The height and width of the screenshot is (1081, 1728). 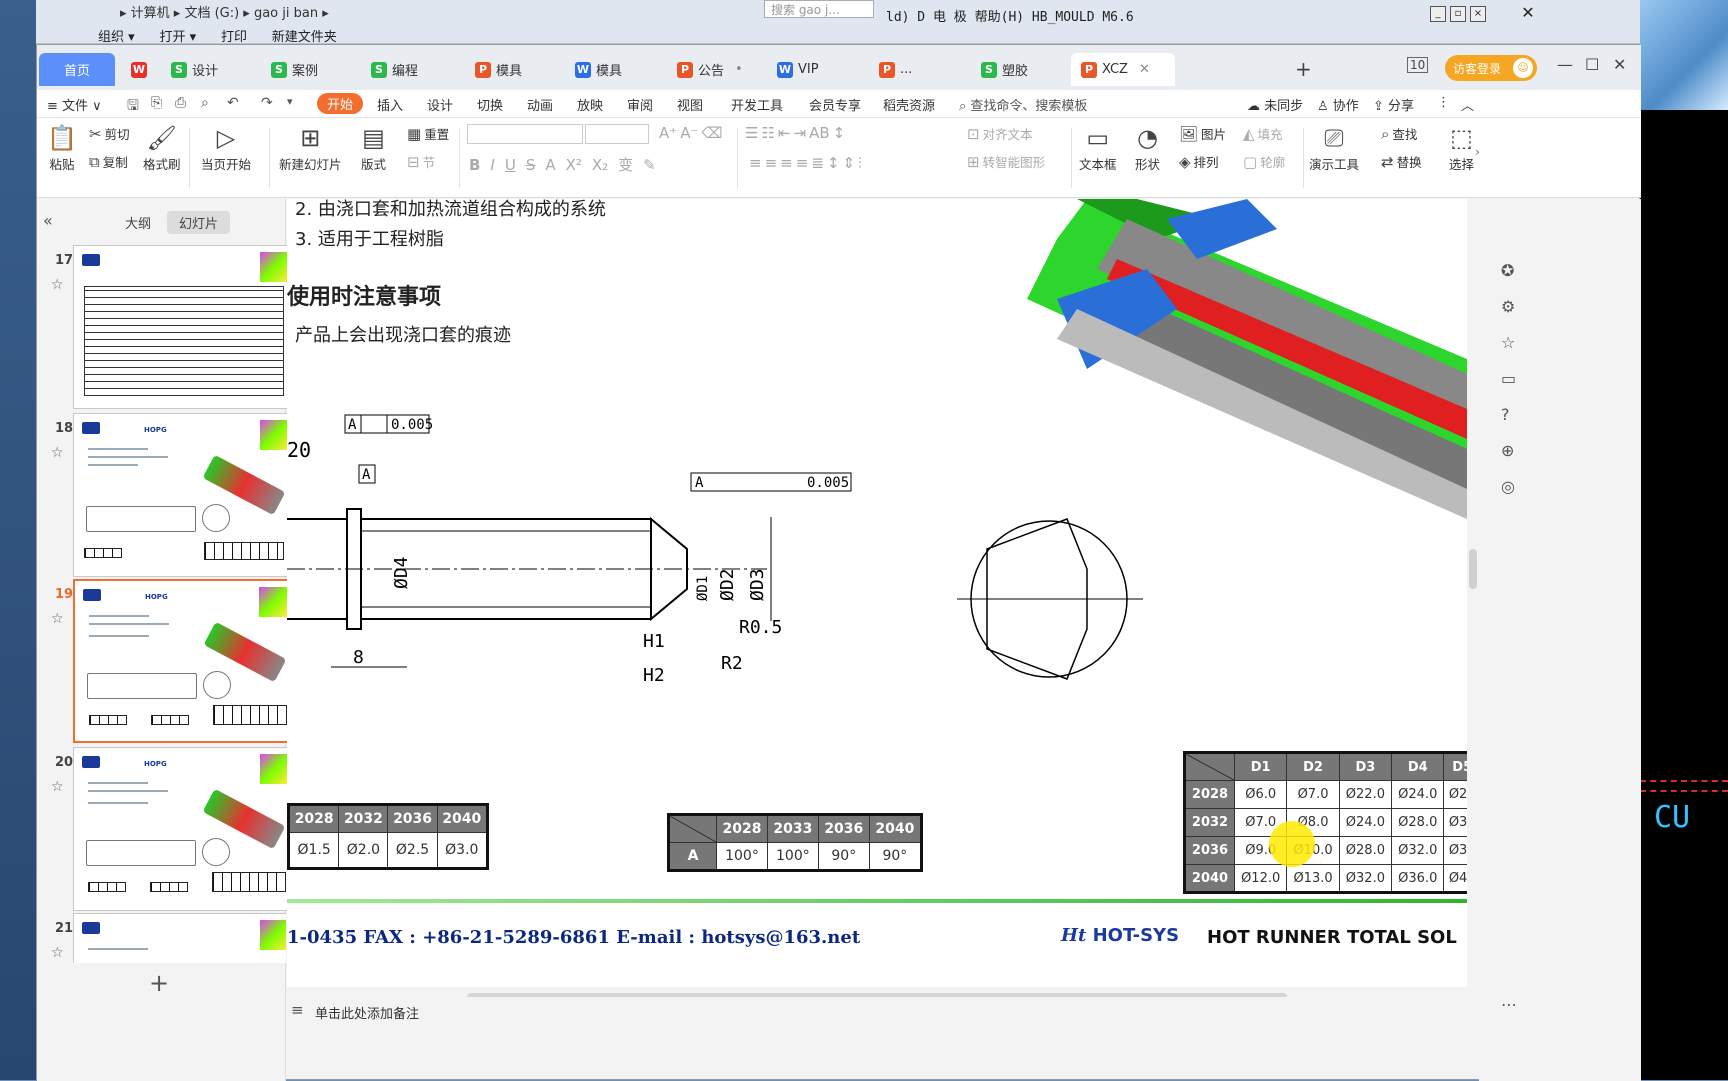 What do you see at coordinates (421, 161) in the screenshot?
I see `section-button: ⊟ 节` at bounding box center [421, 161].